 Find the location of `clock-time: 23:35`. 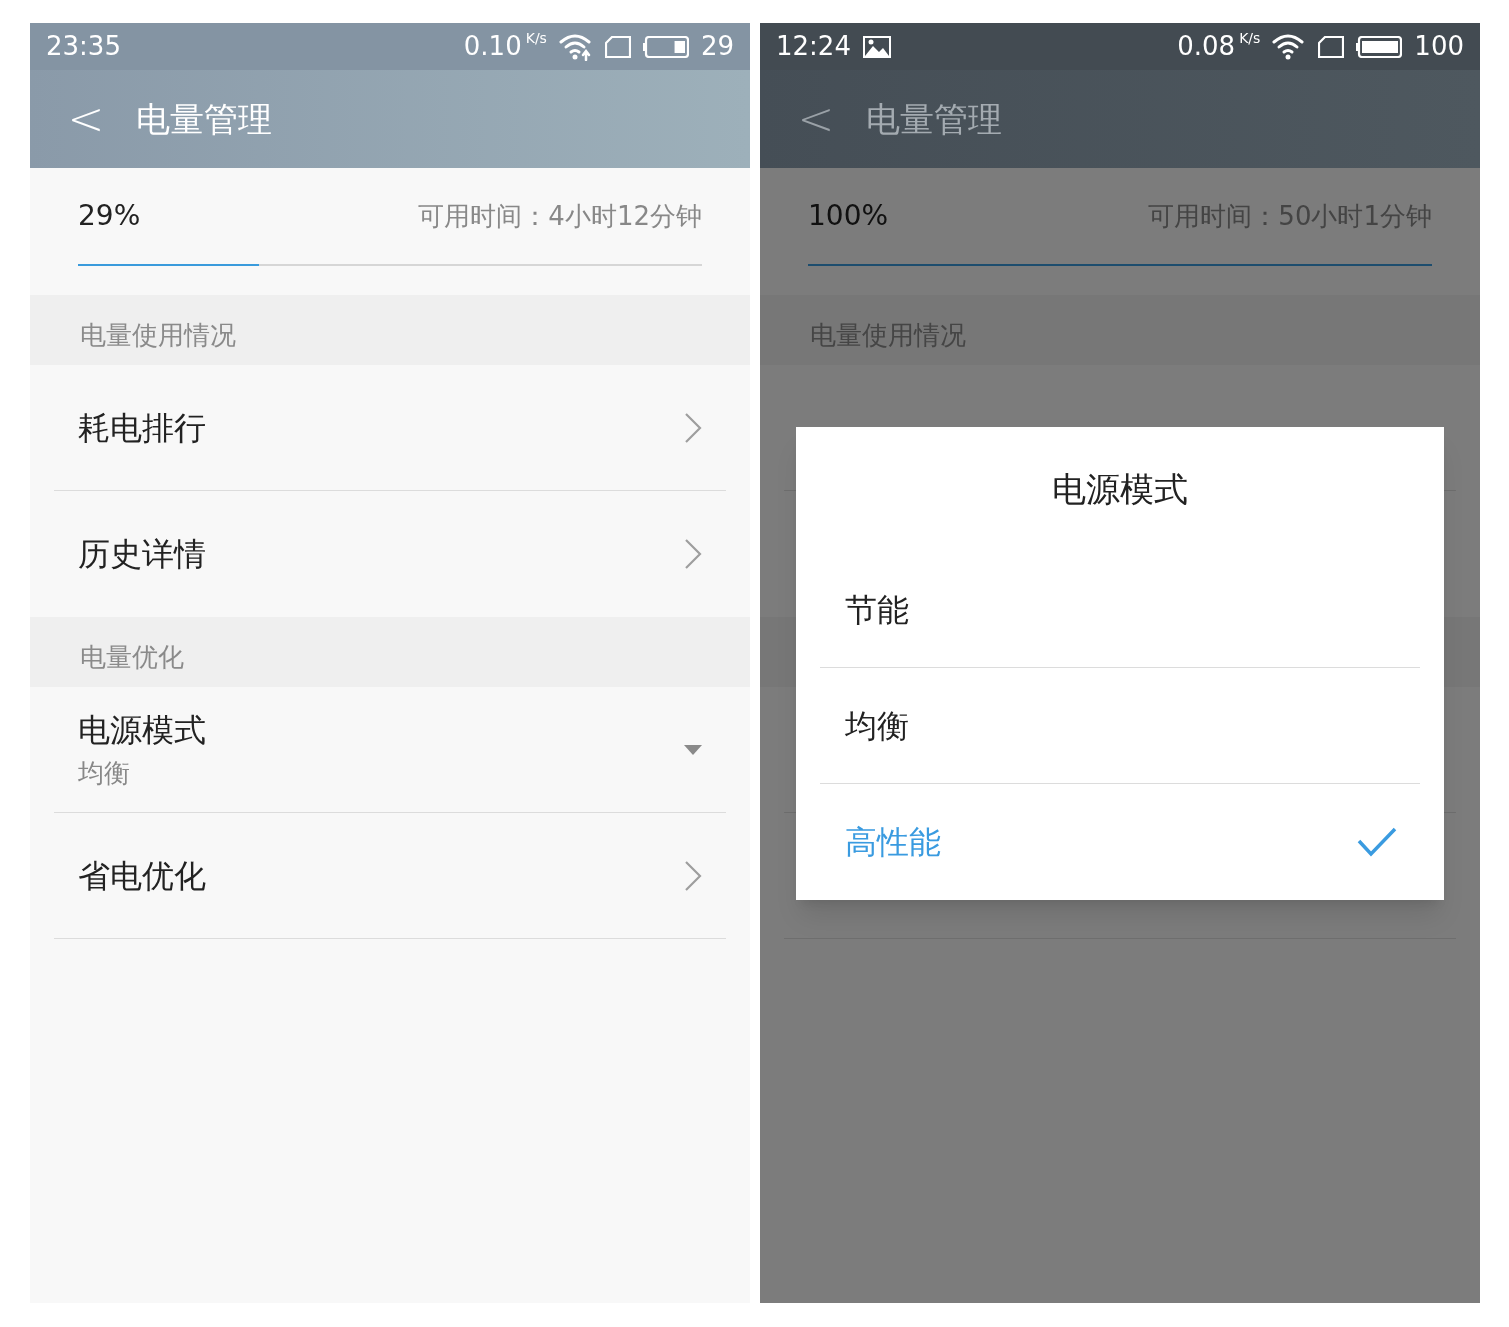

clock-time: 23:35 is located at coordinates (83, 46).